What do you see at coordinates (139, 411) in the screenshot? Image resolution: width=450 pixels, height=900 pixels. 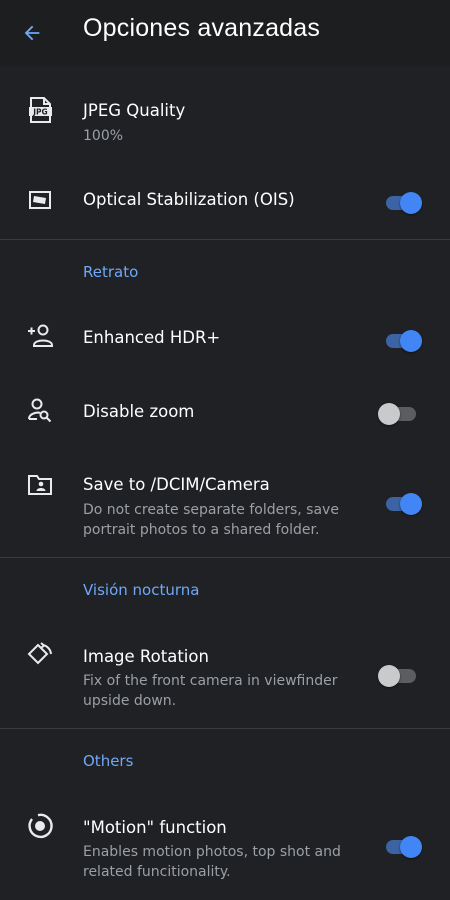 I see `setting-title: Disable zoom` at bounding box center [139, 411].